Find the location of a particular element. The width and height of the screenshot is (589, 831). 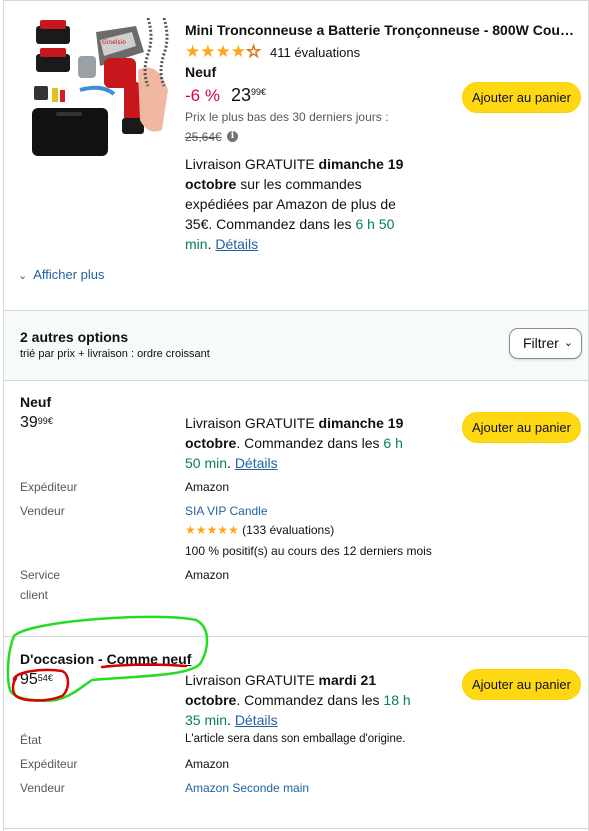

current-price: 2399€ is located at coordinates (248, 95).